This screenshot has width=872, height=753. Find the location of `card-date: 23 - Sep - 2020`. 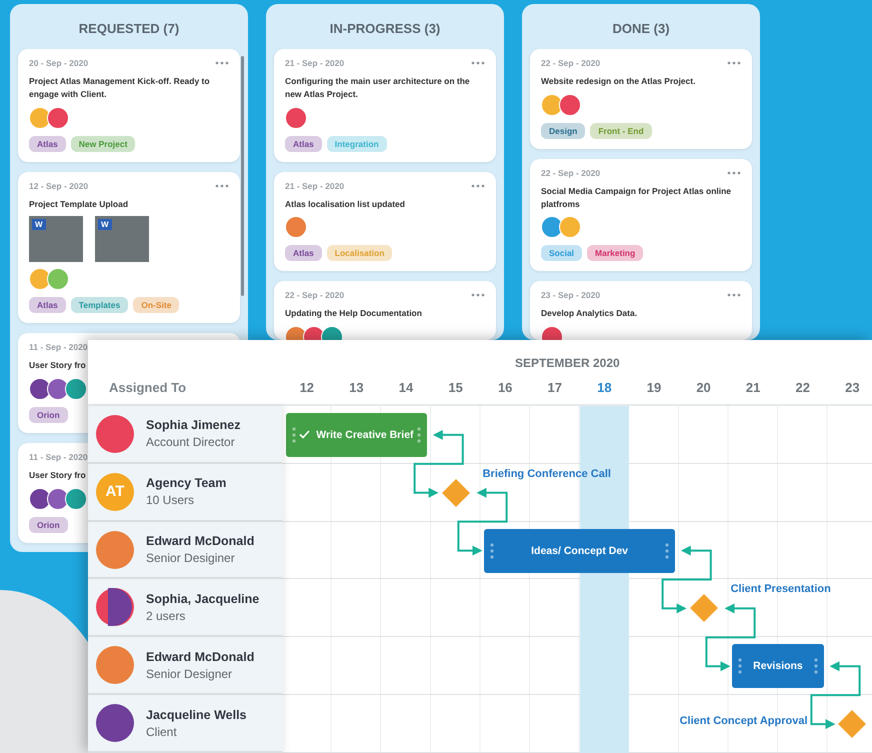

card-date: 23 - Sep - 2020 is located at coordinates (570, 295).